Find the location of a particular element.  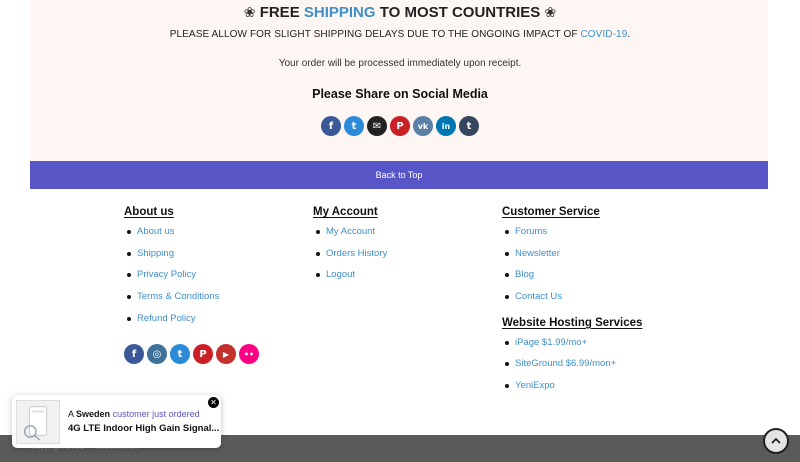

follow-icons: f ◎ t P ▶ •• is located at coordinates (191, 354).